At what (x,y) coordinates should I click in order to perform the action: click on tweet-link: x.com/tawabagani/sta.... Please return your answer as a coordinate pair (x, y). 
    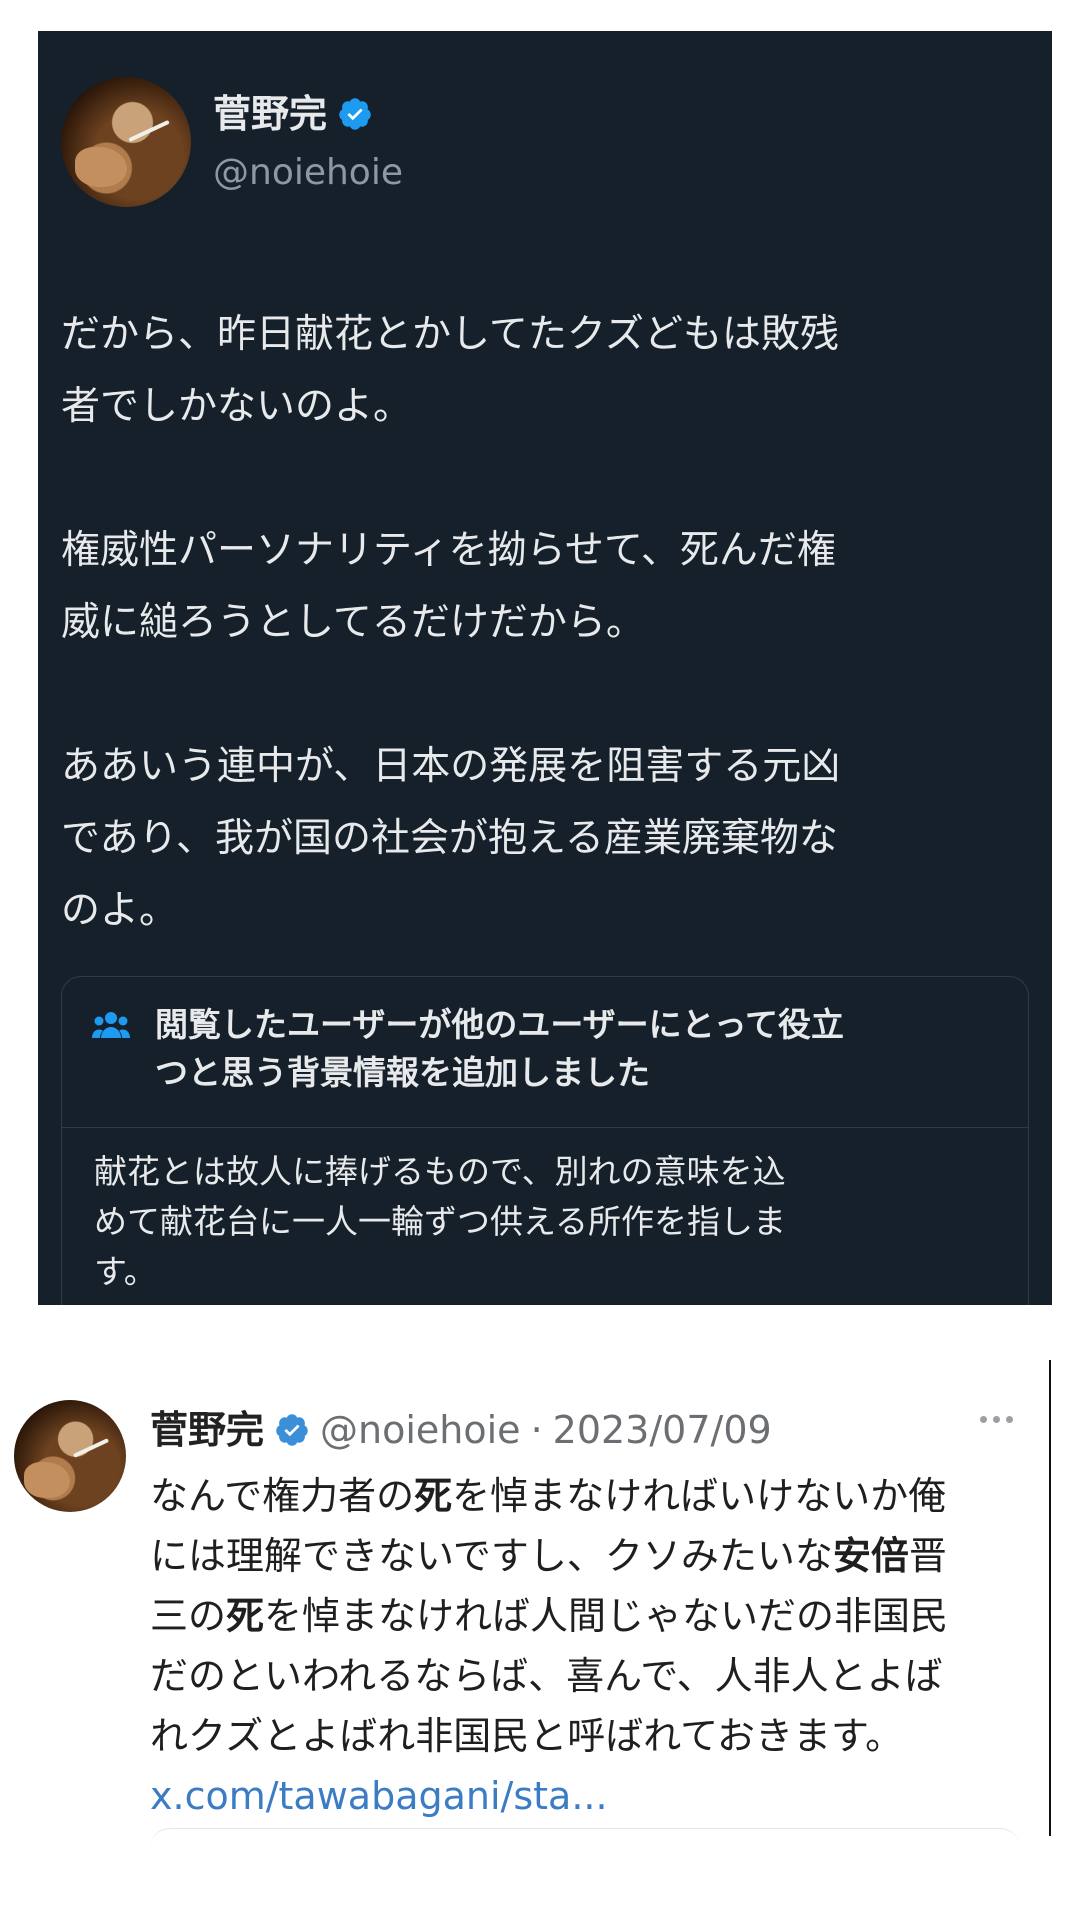
    Looking at the image, I should click on (379, 1796).